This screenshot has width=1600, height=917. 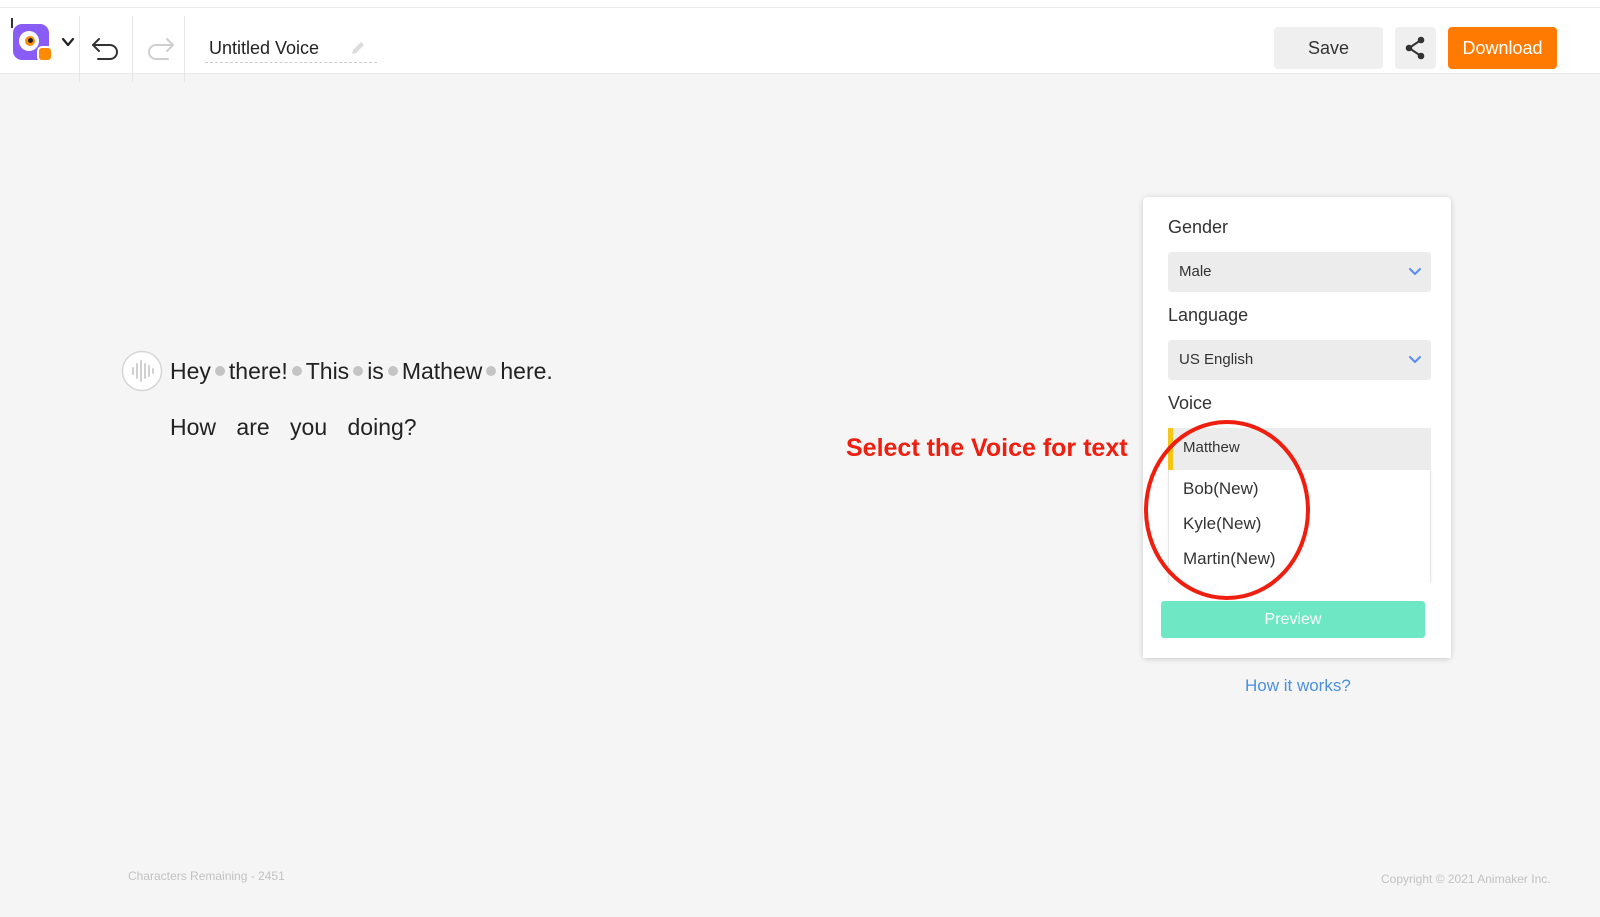 What do you see at coordinates (1299, 360) in the screenshot?
I see `language-select: US English` at bounding box center [1299, 360].